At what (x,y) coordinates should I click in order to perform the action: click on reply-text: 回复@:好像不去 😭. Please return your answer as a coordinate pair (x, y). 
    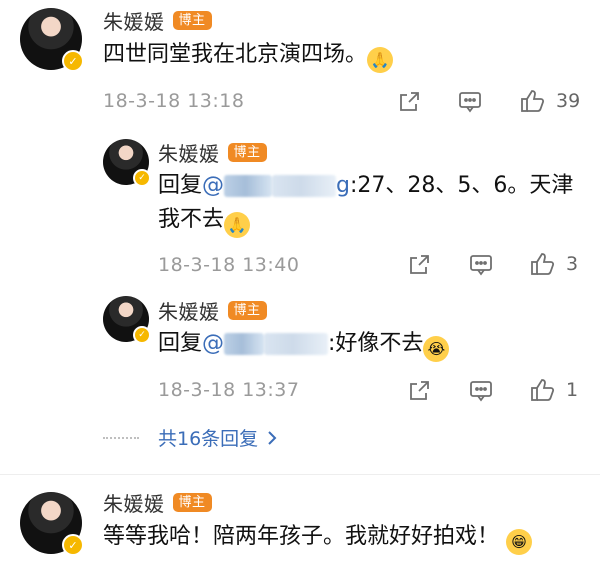
    Looking at the image, I should click on (304, 344).